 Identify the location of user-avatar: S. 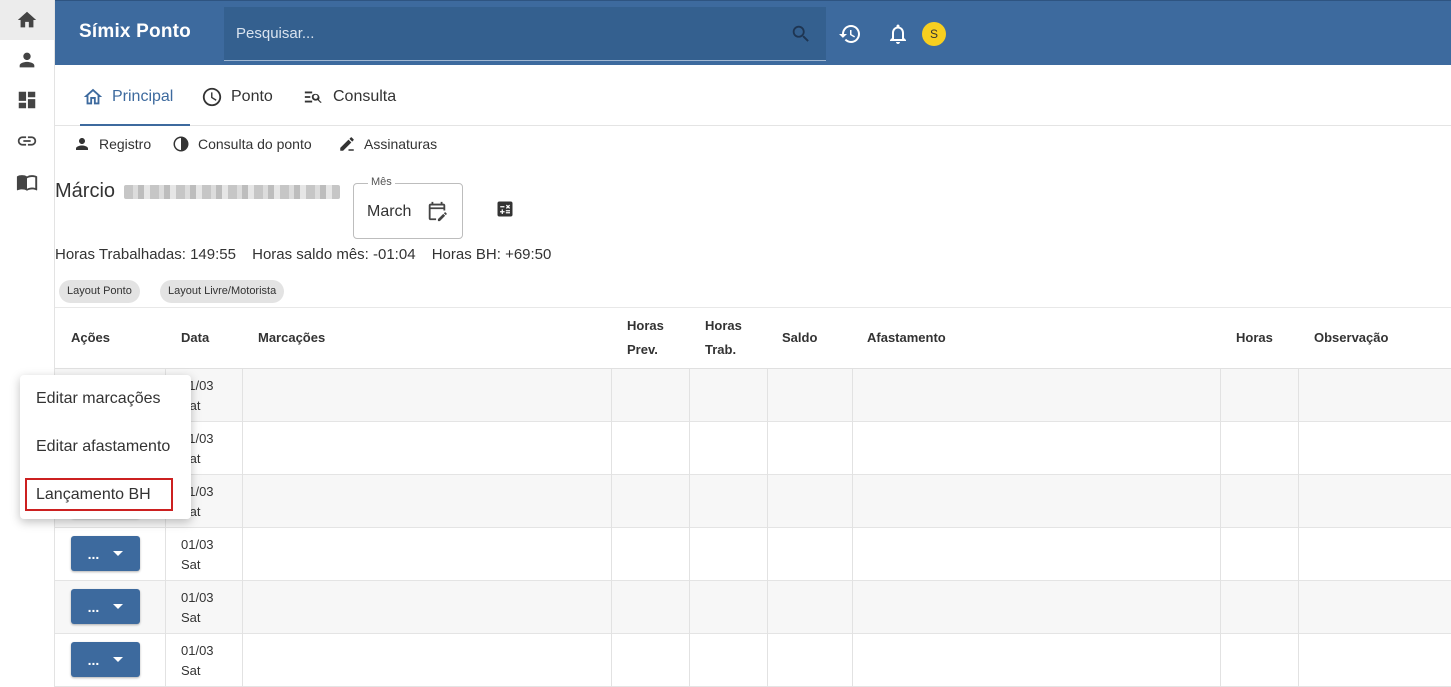
(934, 34).